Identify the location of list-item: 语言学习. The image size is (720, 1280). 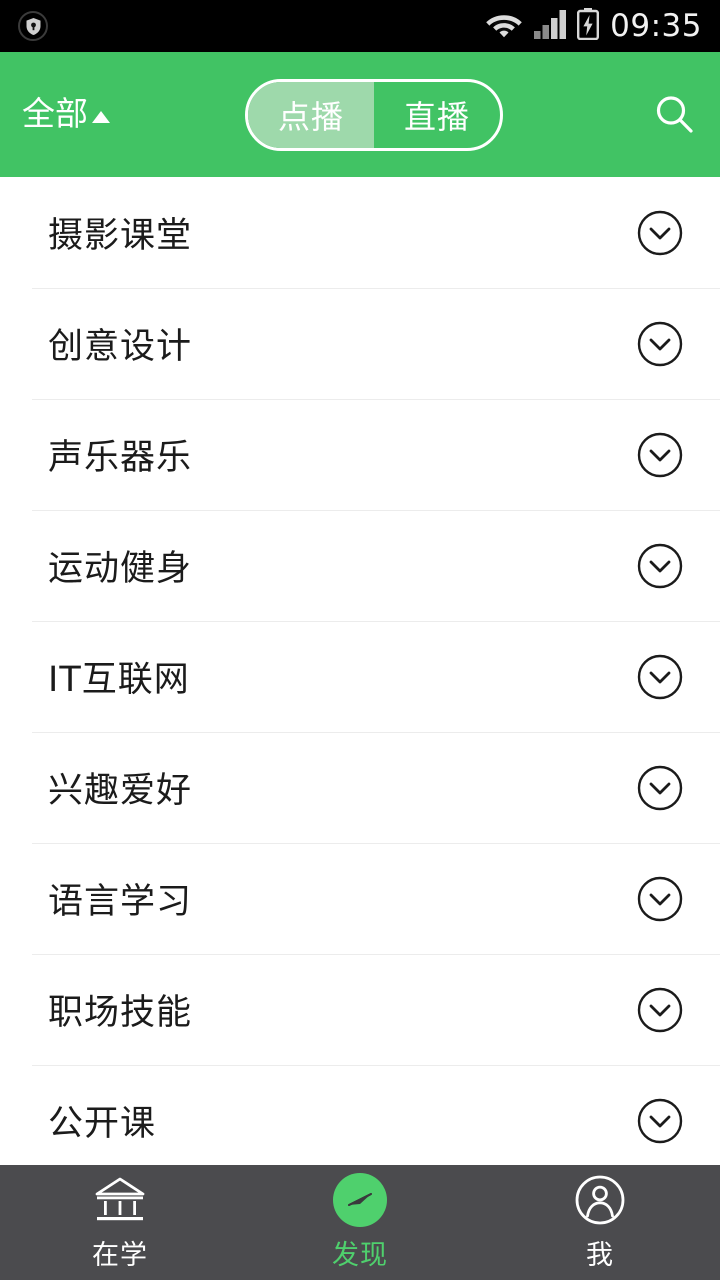
(360, 898).